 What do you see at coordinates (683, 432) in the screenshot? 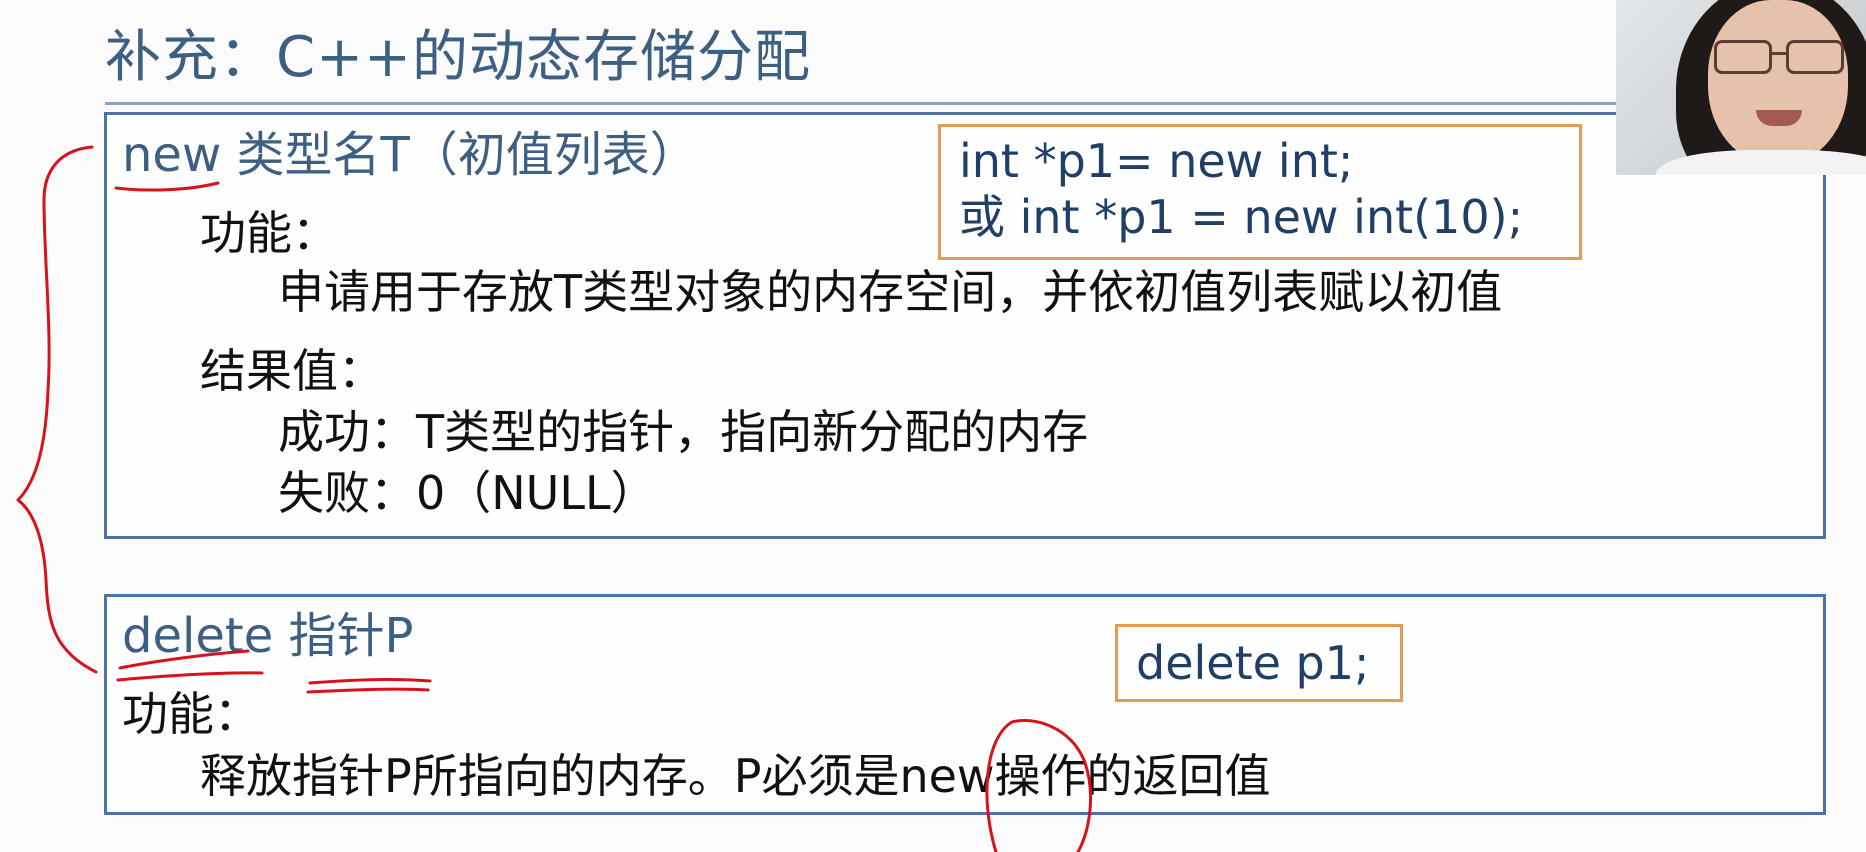
I see `new-success-text: 成功：T类型的指针，指向新分配的内存` at bounding box center [683, 432].